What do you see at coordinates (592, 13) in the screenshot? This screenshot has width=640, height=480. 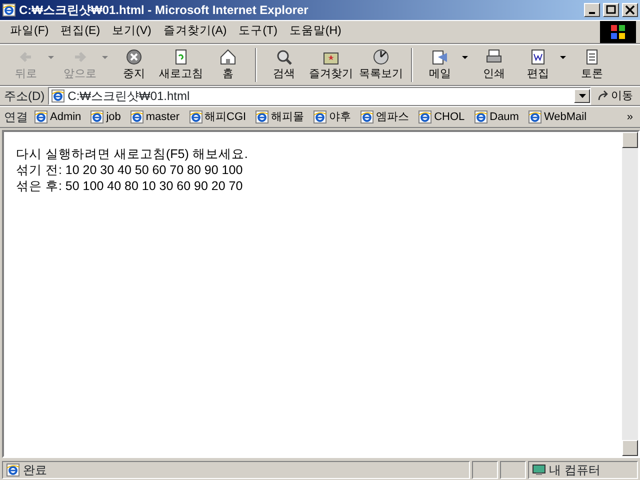 I see `minimize-icon` at bounding box center [592, 13].